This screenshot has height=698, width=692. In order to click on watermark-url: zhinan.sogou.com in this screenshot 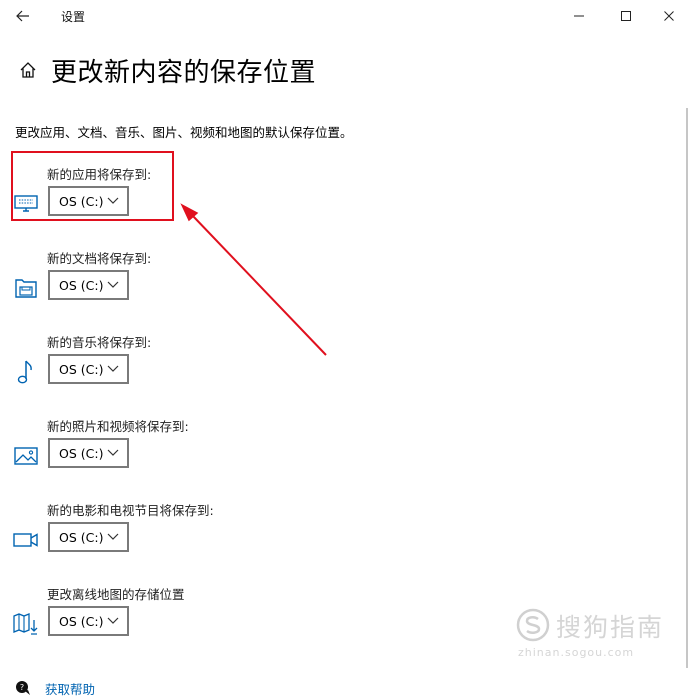, I will do `click(576, 652)`.